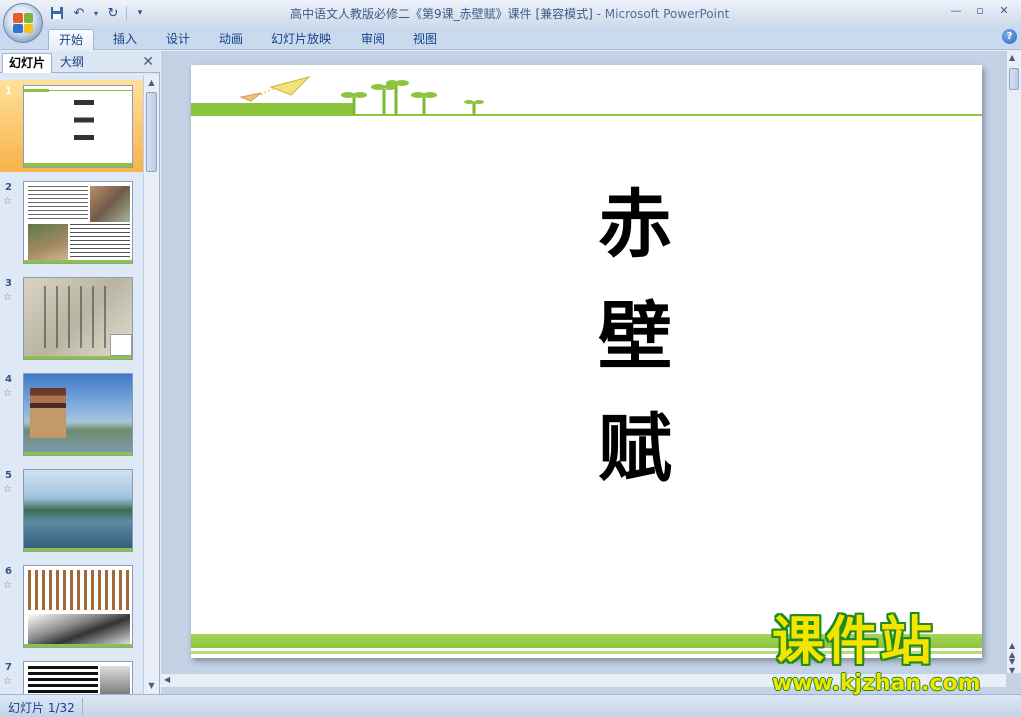  I want to click on ribbon-tabs: 开始 插入 设计 动画 幻灯片放映 审阅 视图, so click(510, 38).